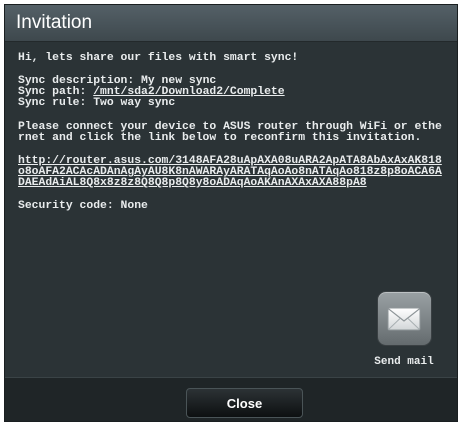  Describe the element at coordinates (231, 23) in the screenshot. I see `dialog-title-bar: Invitation` at that location.